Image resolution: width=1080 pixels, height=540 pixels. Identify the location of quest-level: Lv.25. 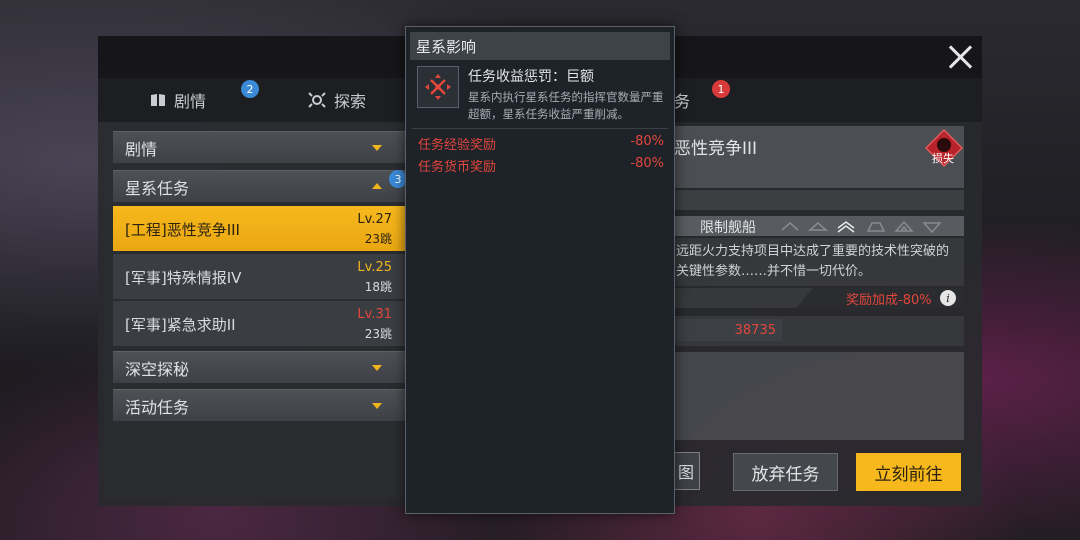
(374, 267).